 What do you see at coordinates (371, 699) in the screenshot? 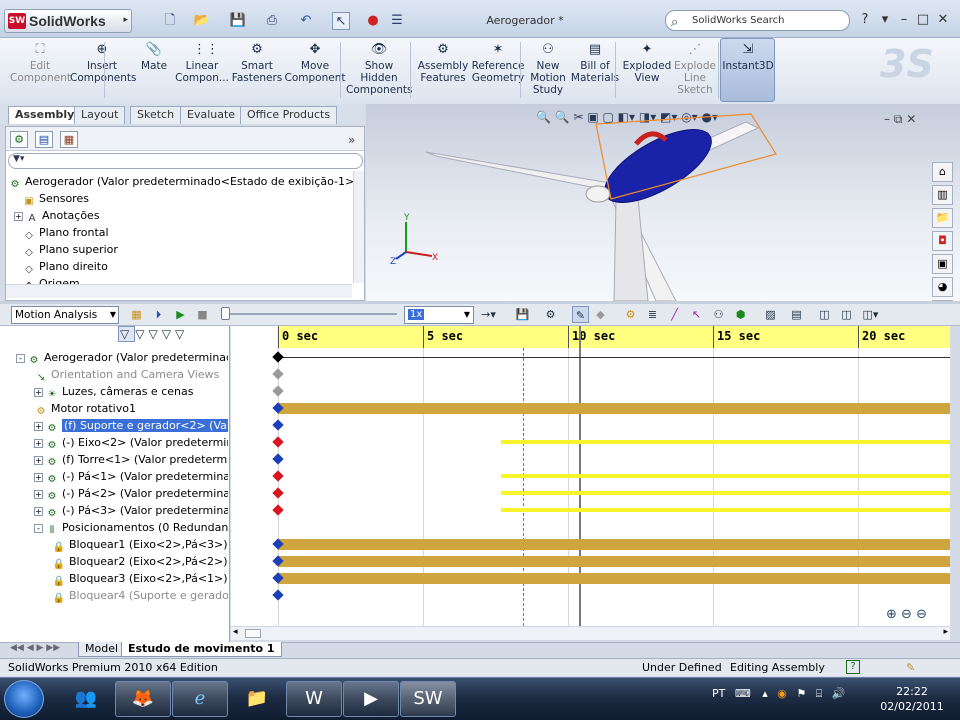
I see `media-player-icon: ▶` at bounding box center [371, 699].